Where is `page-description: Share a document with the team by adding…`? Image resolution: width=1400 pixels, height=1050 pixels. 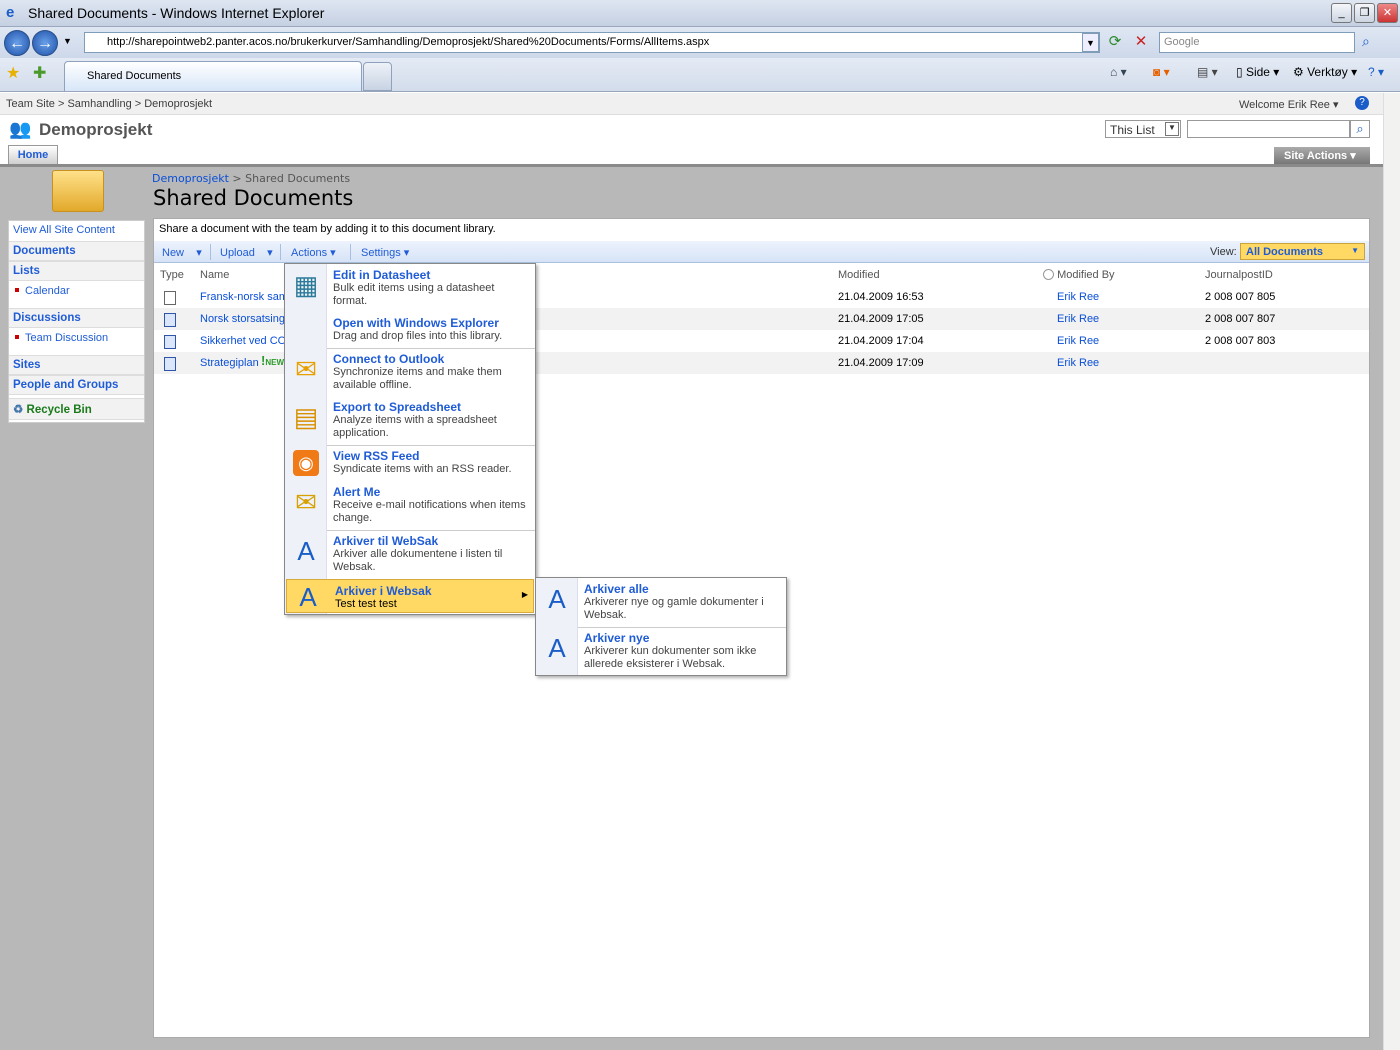
page-description: Share a document with the team by adding… is located at coordinates (327, 229).